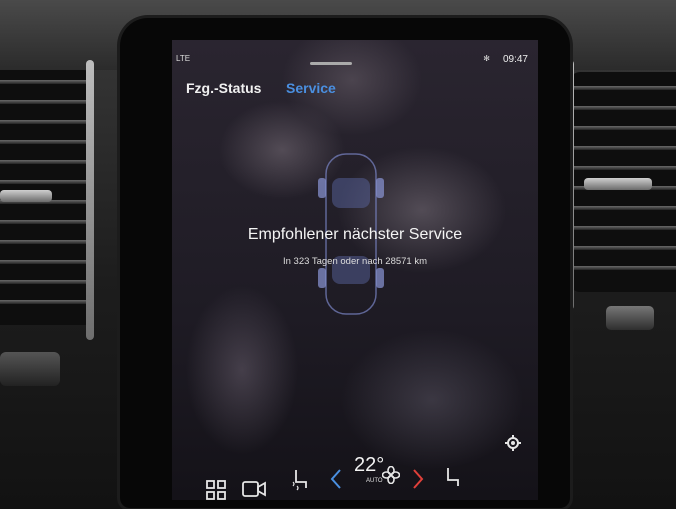 The height and width of the screenshot is (509, 676). Describe the element at coordinates (336, 479) in the screenshot. I see `chevron-left-icon` at that location.